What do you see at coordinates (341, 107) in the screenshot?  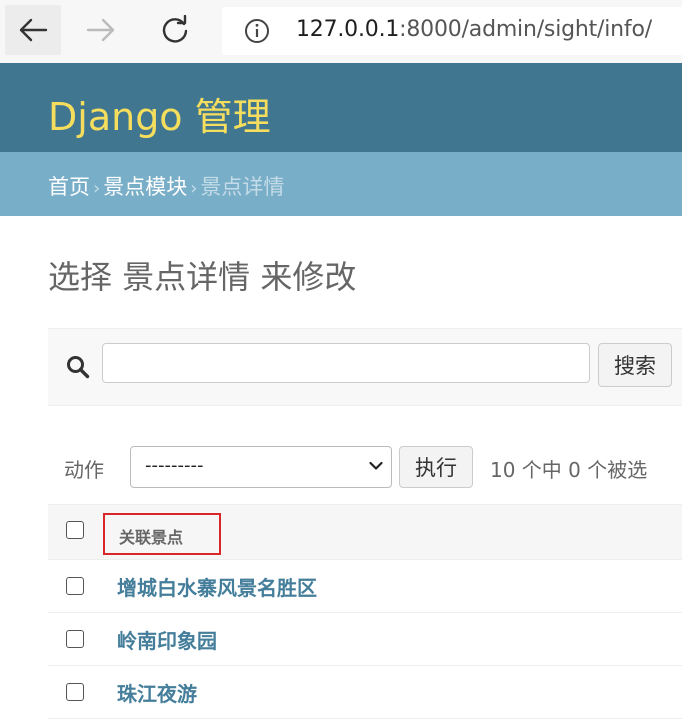 I see `site-header: Django 管理` at bounding box center [341, 107].